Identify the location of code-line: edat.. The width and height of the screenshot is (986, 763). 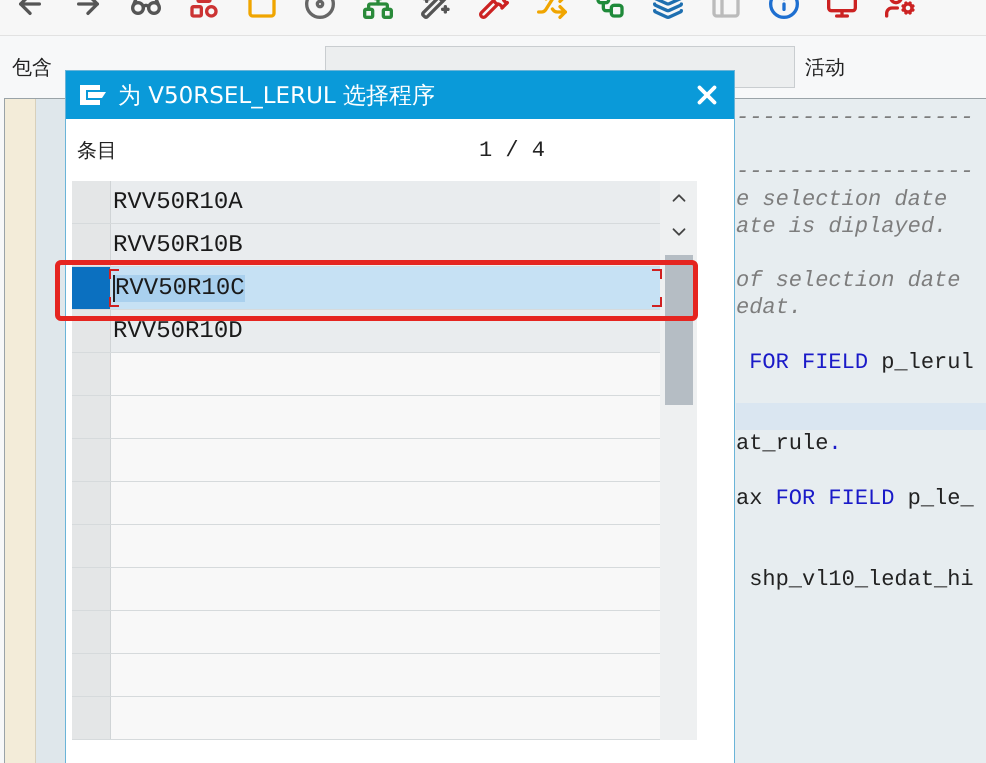
(770, 308).